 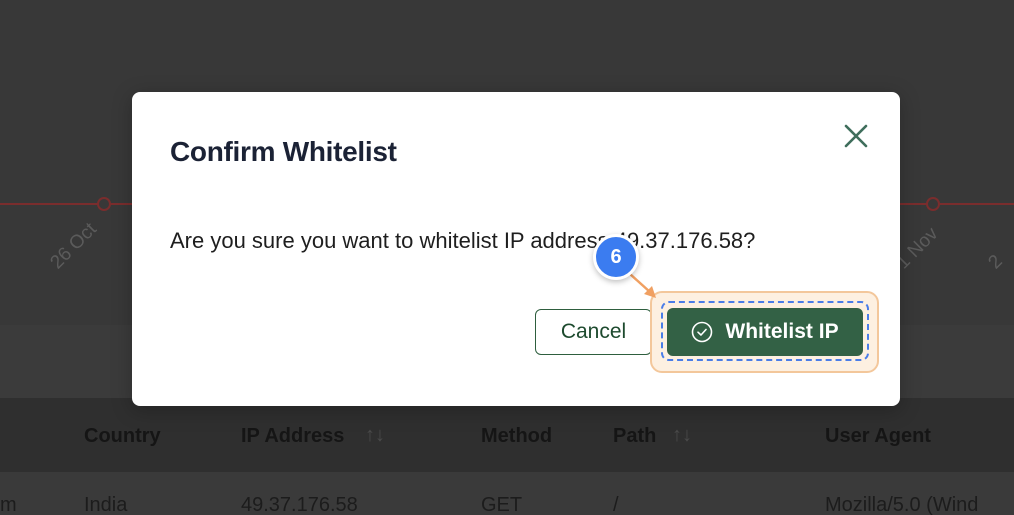 I want to click on whitelist-ip-button: Whitelist IP, so click(x=765, y=332).